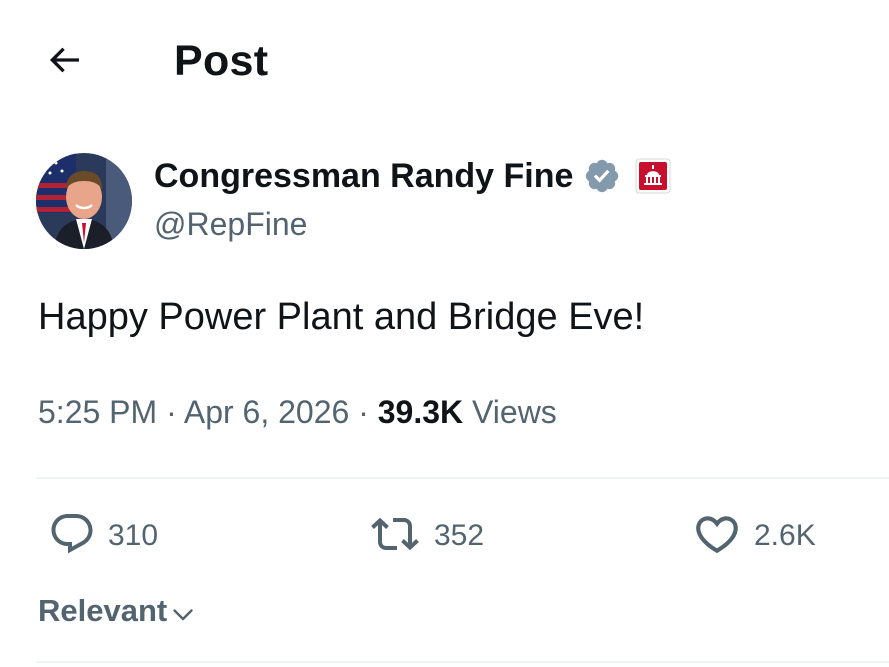 Image resolution: width=889 pixels, height=667 pixels. What do you see at coordinates (363, 176) in the screenshot?
I see `author-display-name: Congressman Randy Fine` at bounding box center [363, 176].